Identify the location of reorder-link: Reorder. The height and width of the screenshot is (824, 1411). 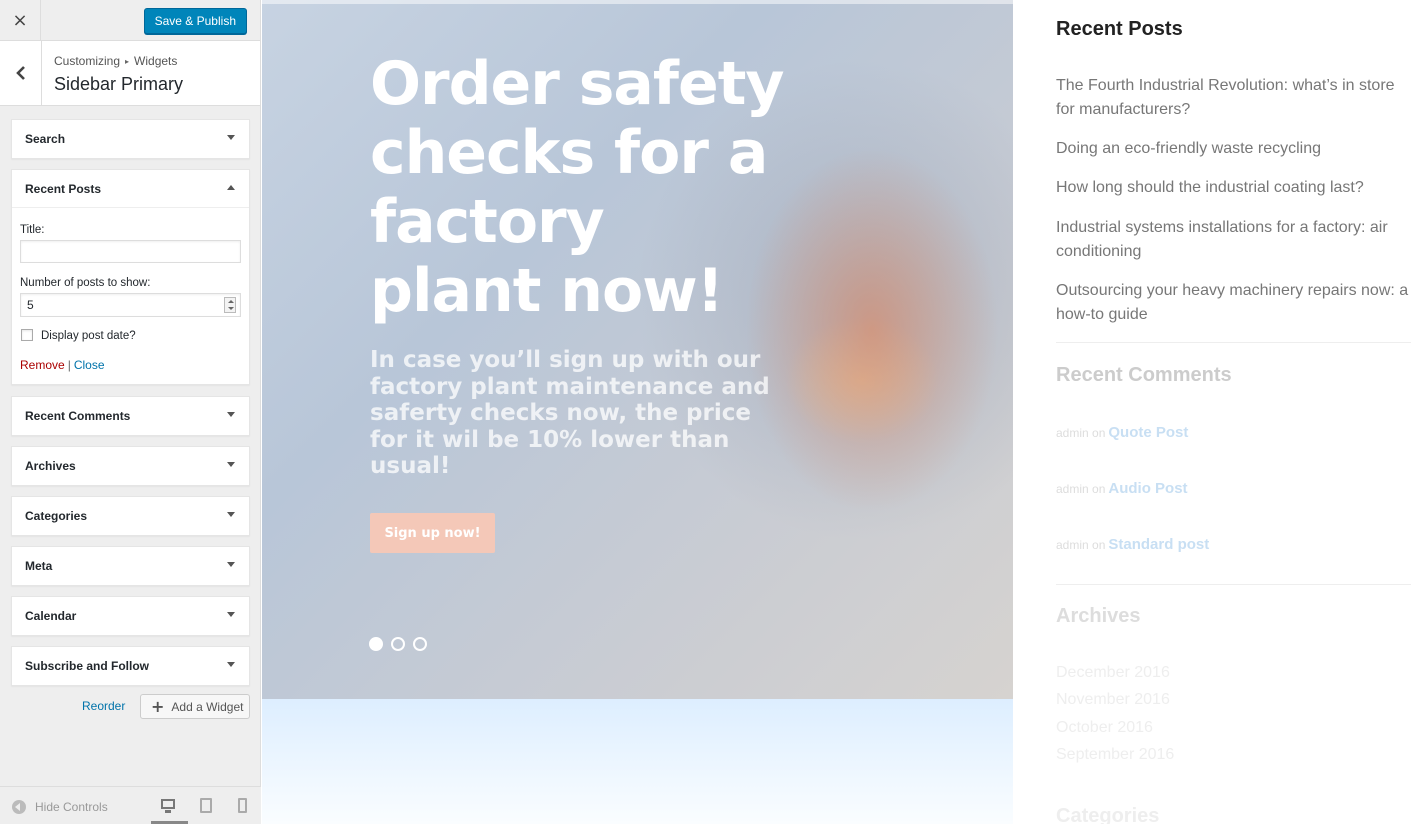
(103, 706).